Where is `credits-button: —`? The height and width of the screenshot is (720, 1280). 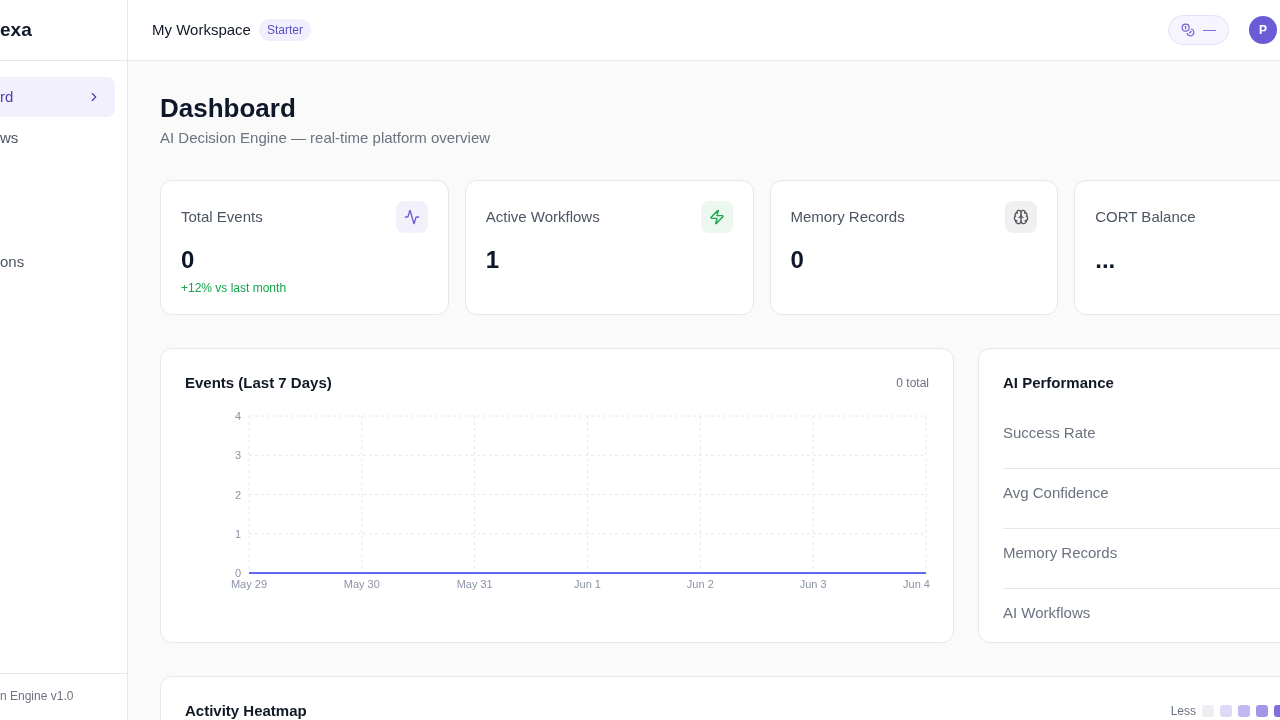
credits-button: — is located at coordinates (1198, 30).